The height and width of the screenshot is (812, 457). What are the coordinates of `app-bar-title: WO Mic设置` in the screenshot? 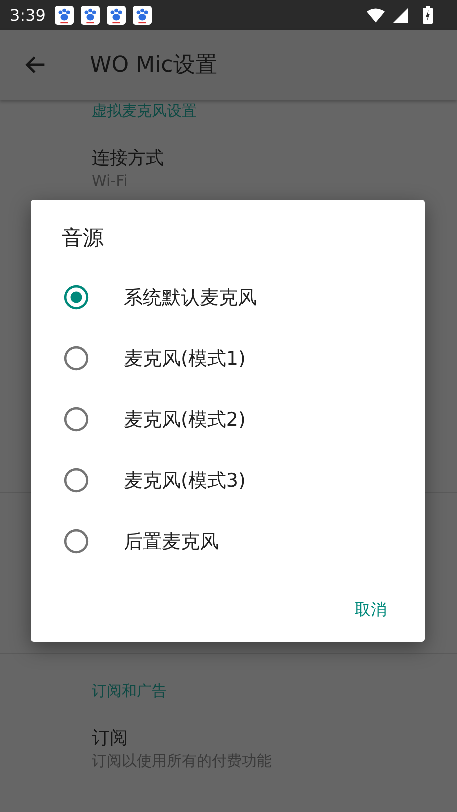 It's located at (154, 66).